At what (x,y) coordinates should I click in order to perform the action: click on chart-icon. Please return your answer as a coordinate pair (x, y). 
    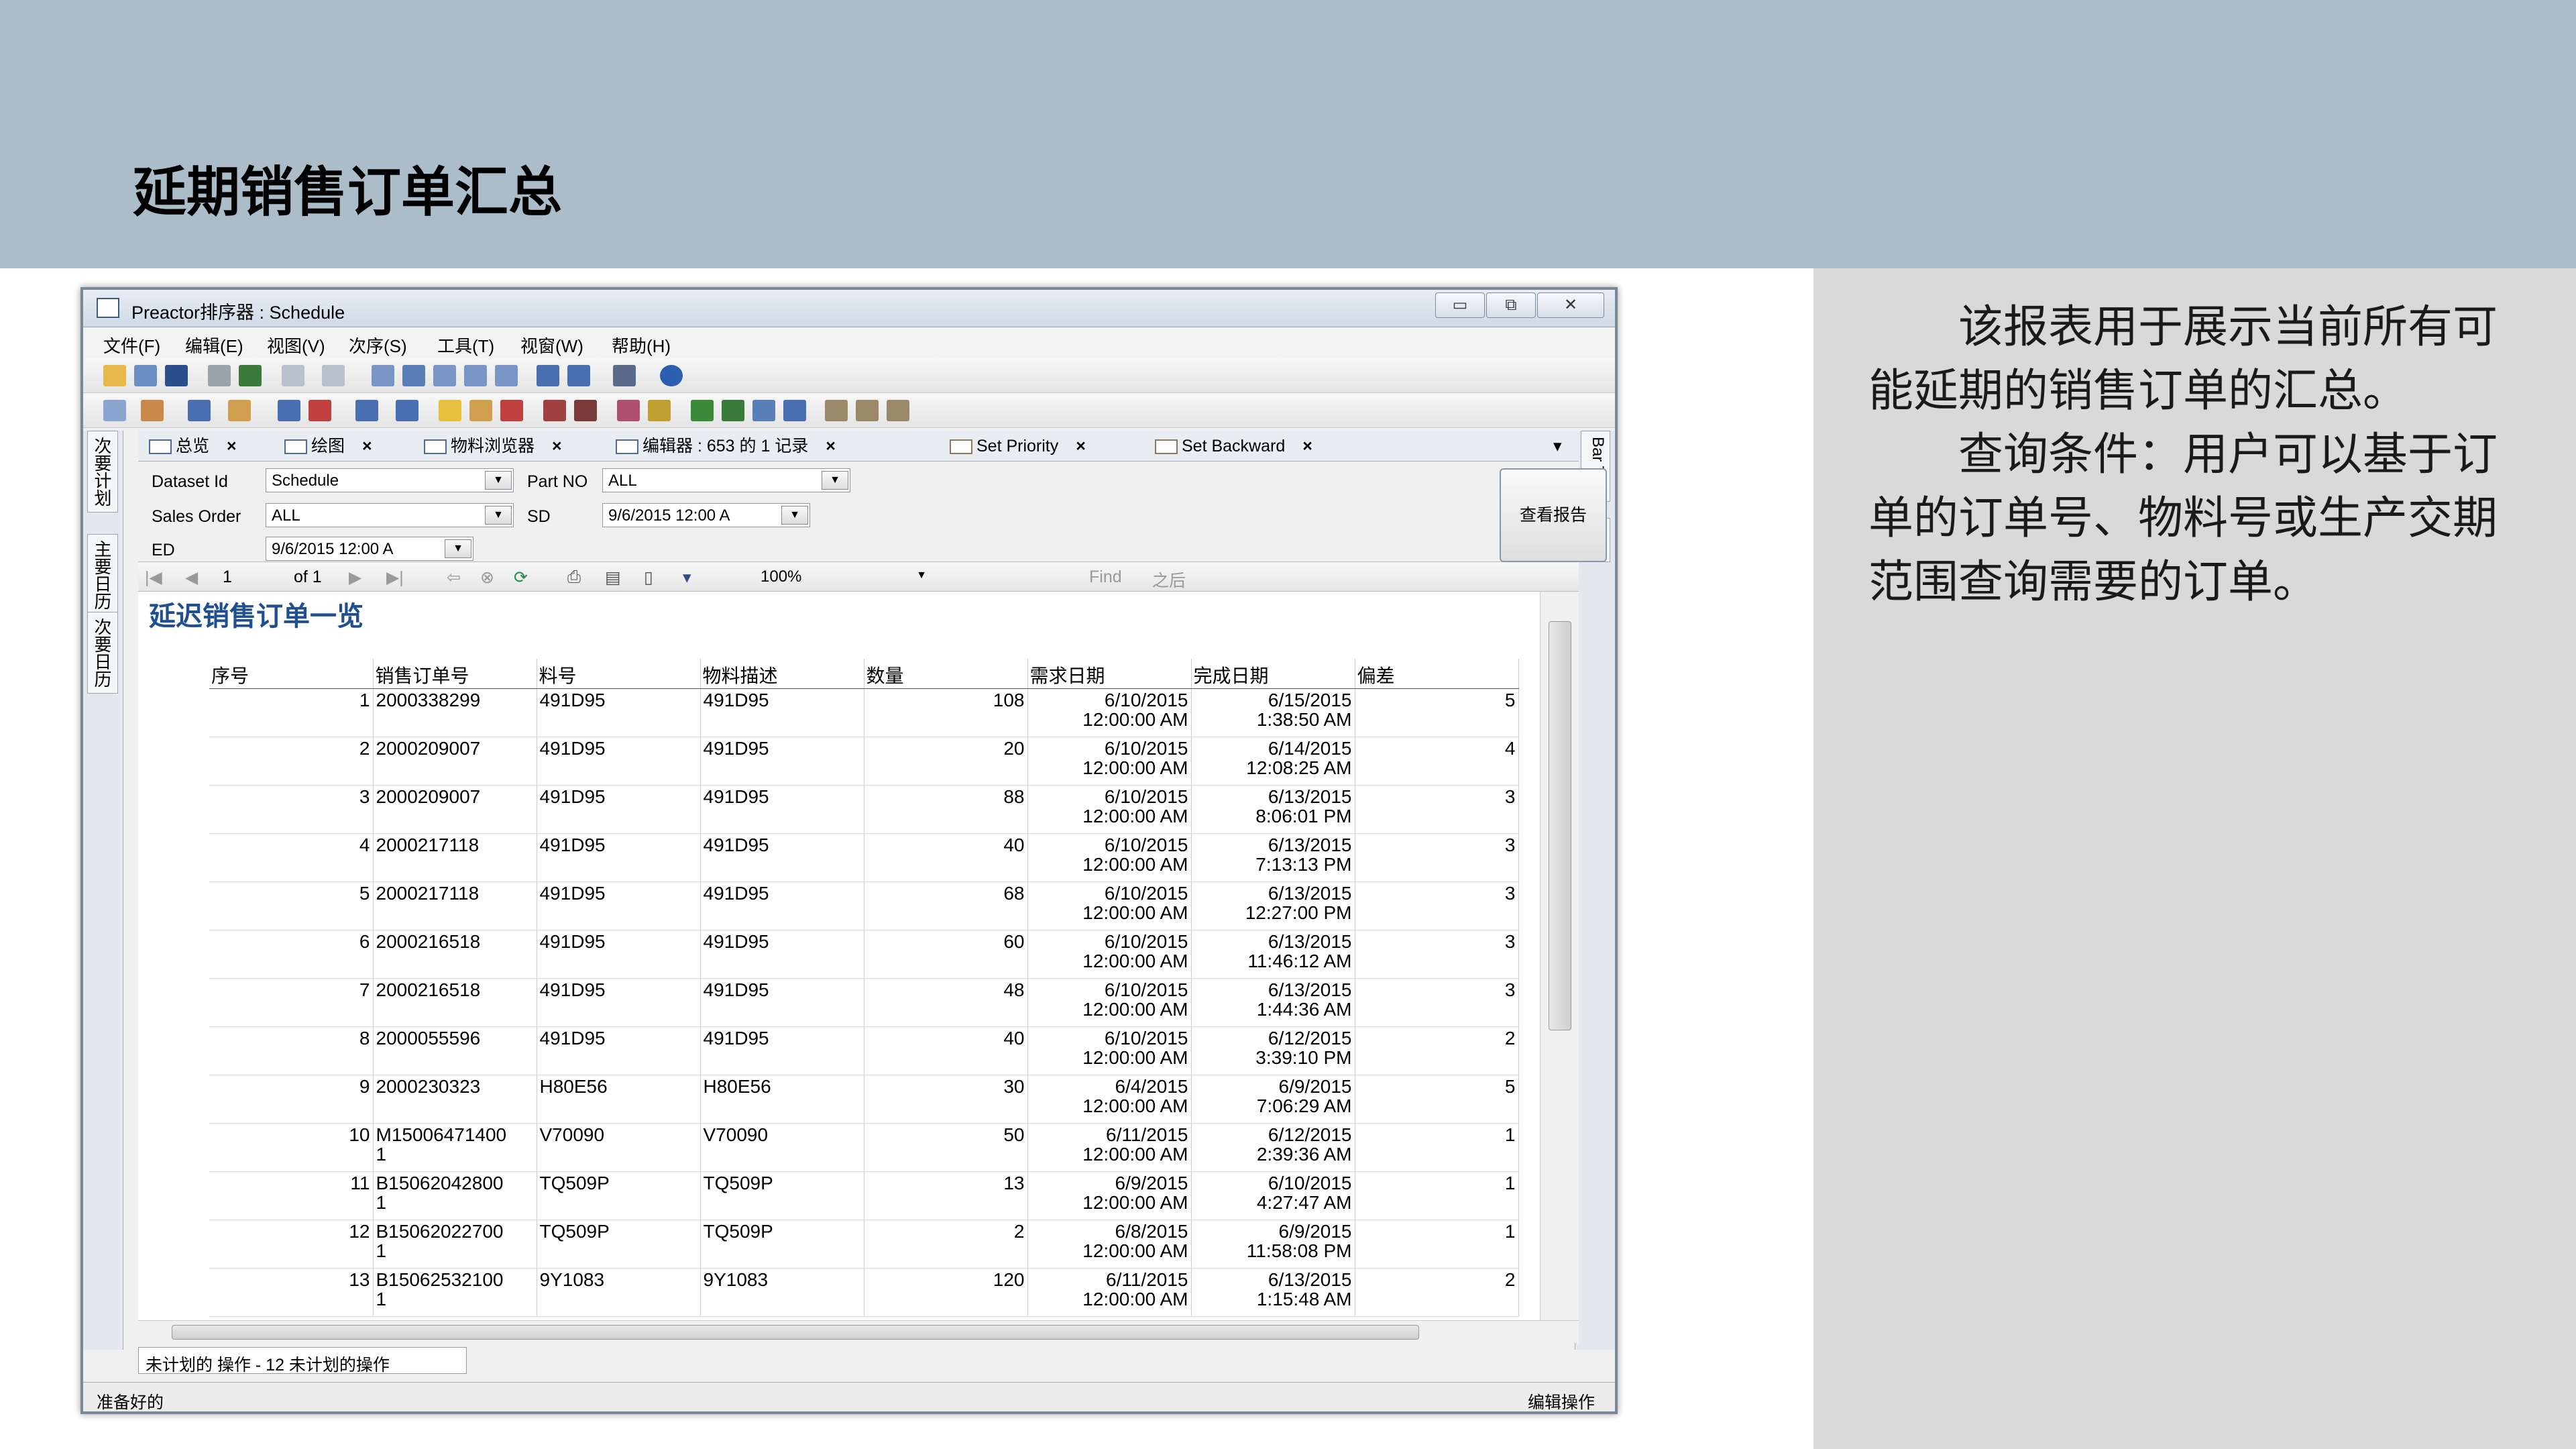
    Looking at the image, I should click on (444, 375).